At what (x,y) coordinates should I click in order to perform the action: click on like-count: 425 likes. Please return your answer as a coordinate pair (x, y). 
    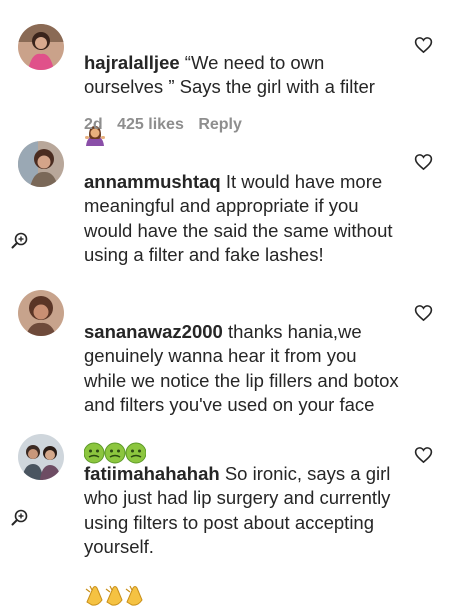
    Looking at the image, I should click on (150, 124).